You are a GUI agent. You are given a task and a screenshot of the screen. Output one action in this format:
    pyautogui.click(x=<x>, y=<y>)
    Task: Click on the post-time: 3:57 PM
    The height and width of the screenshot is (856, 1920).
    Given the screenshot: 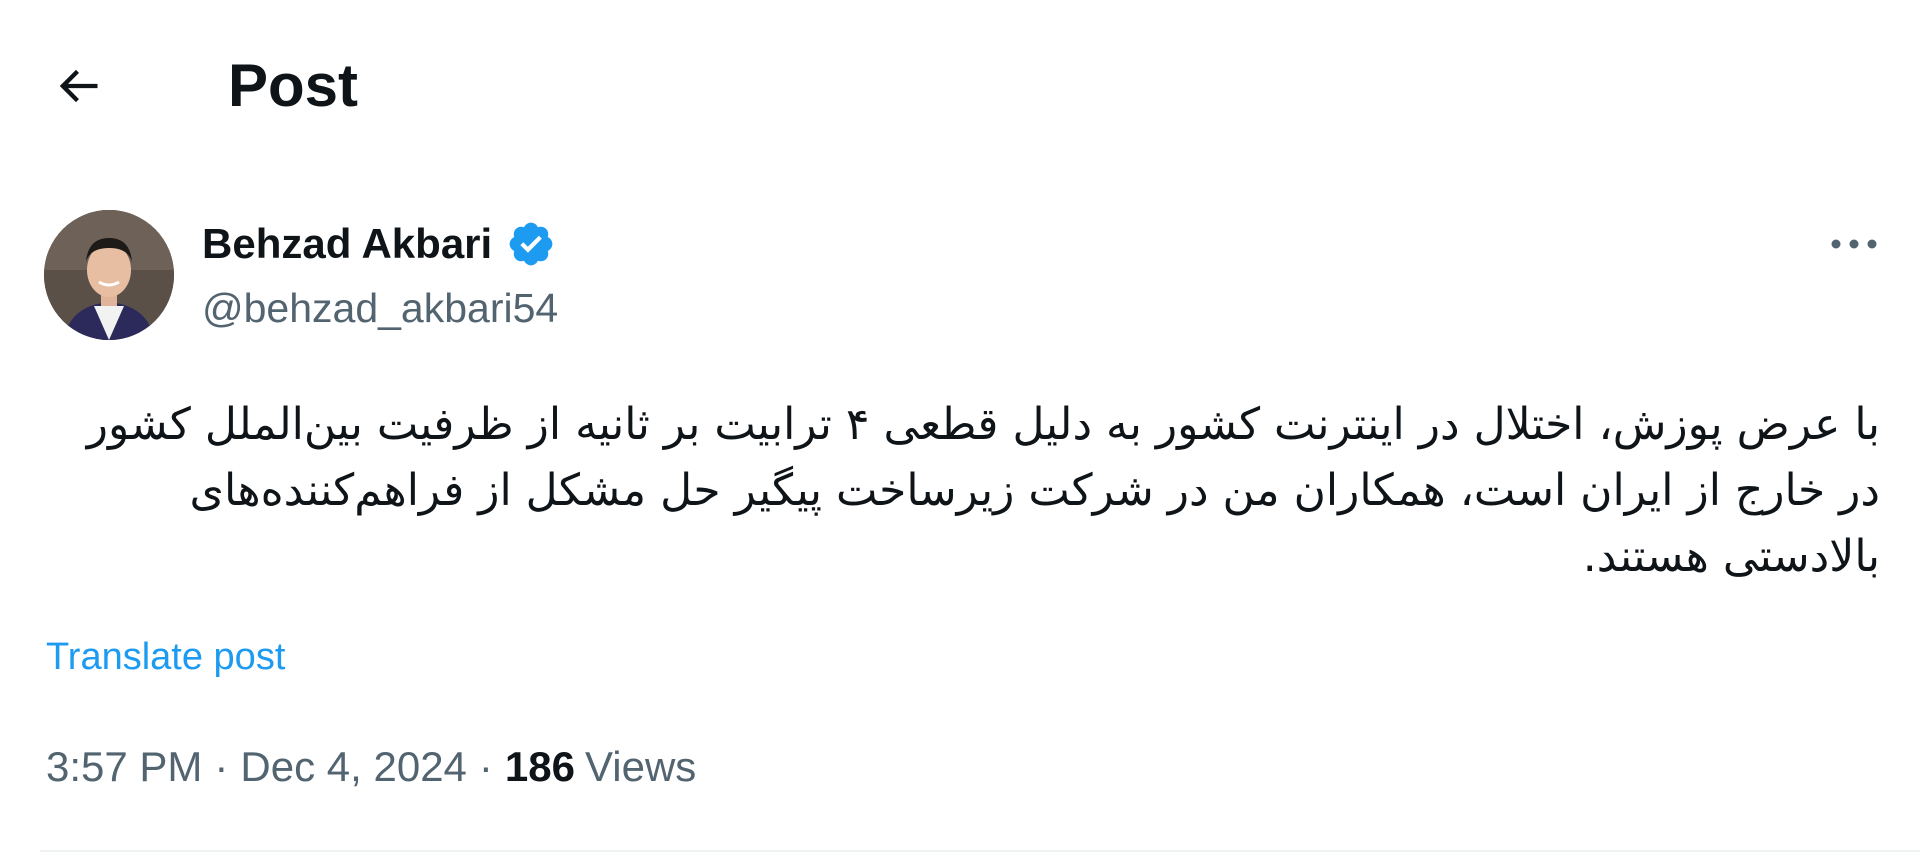 What is the action you would take?
    pyautogui.click(x=124, y=767)
    